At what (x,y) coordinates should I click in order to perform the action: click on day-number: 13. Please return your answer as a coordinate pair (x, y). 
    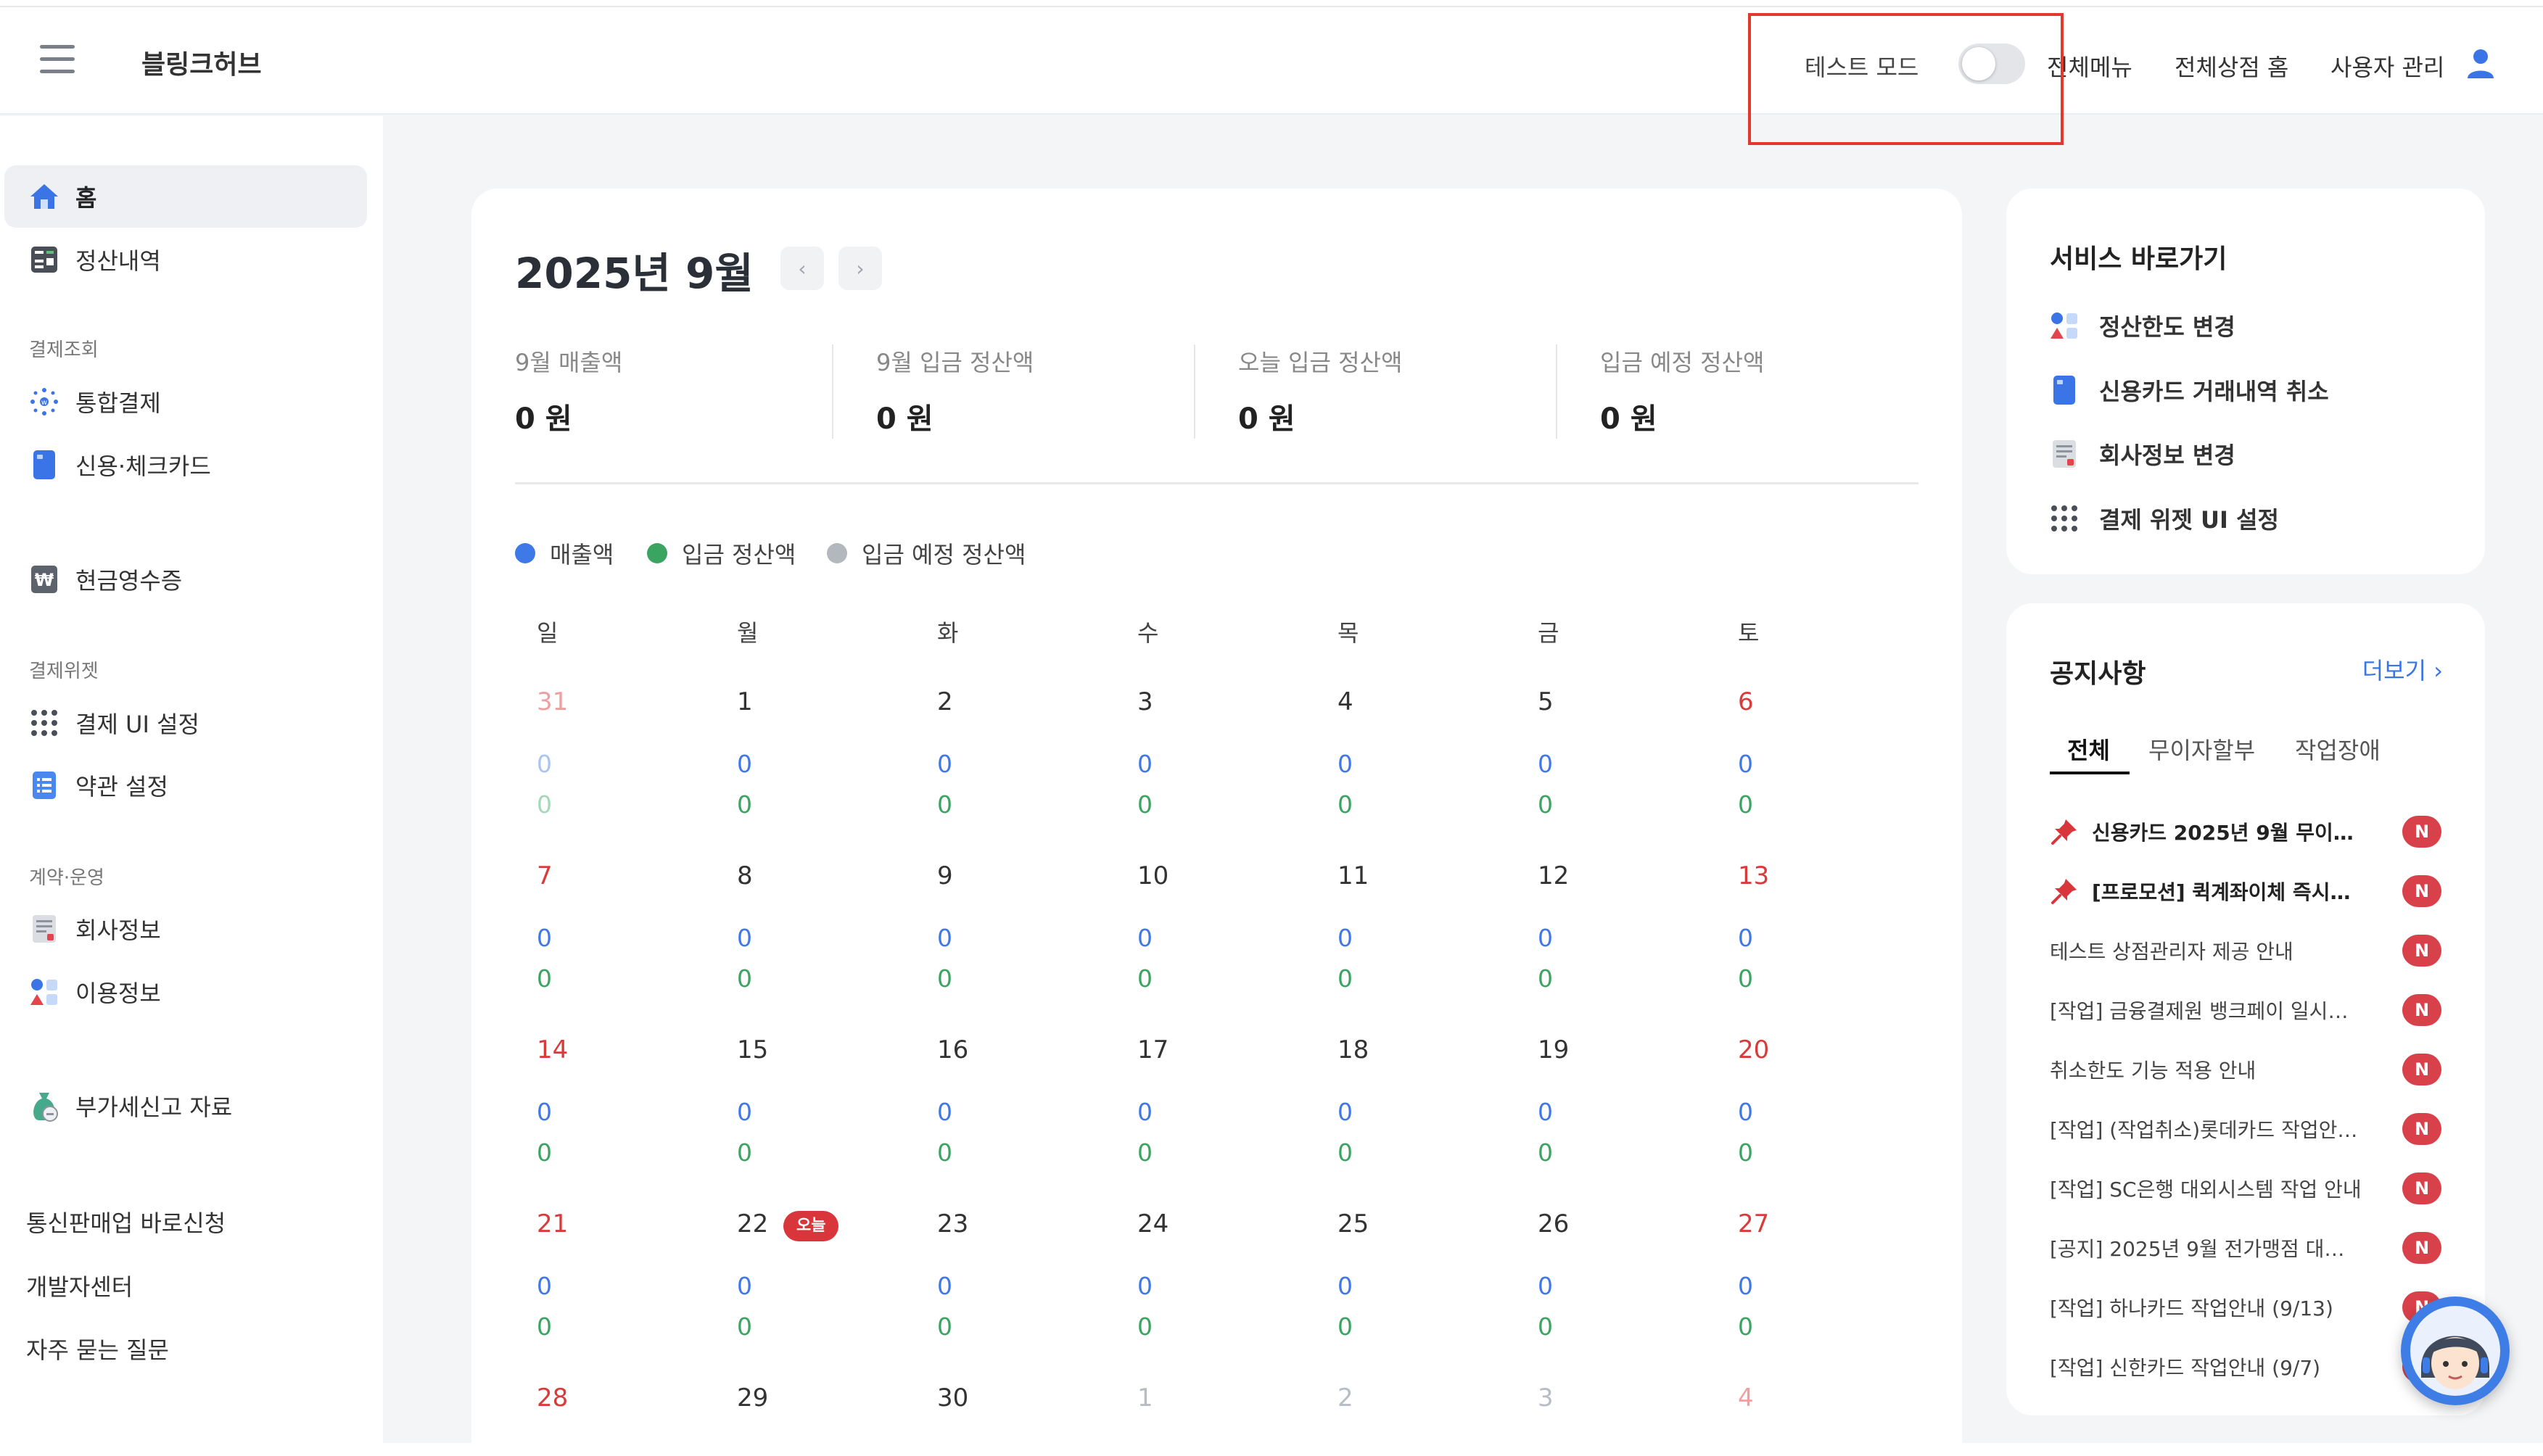
    Looking at the image, I should click on (1754, 875).